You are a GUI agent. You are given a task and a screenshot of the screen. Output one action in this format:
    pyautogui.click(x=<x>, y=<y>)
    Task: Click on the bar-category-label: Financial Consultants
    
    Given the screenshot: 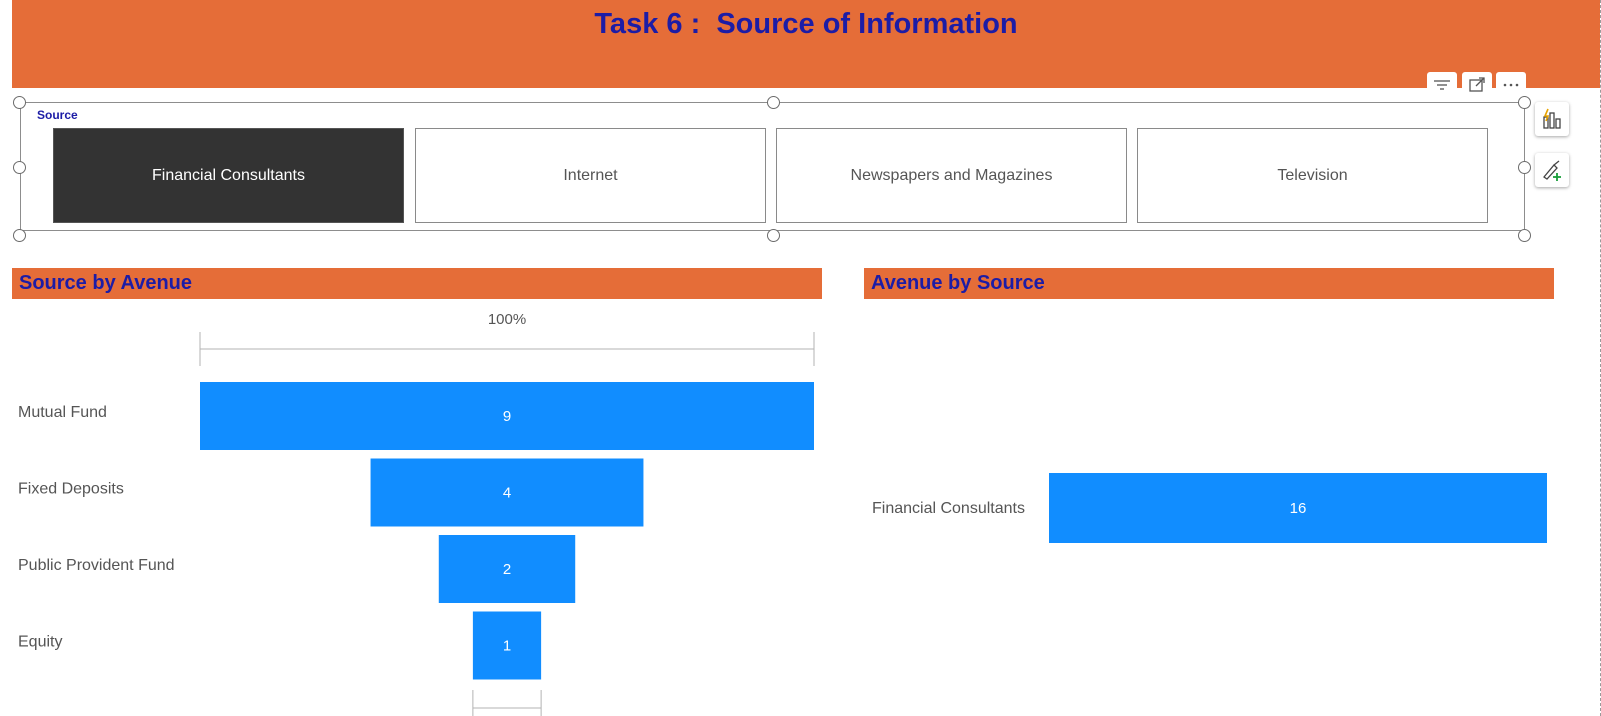 What is the action you would take?
    pyautogui.click(x=948, y=508)
    